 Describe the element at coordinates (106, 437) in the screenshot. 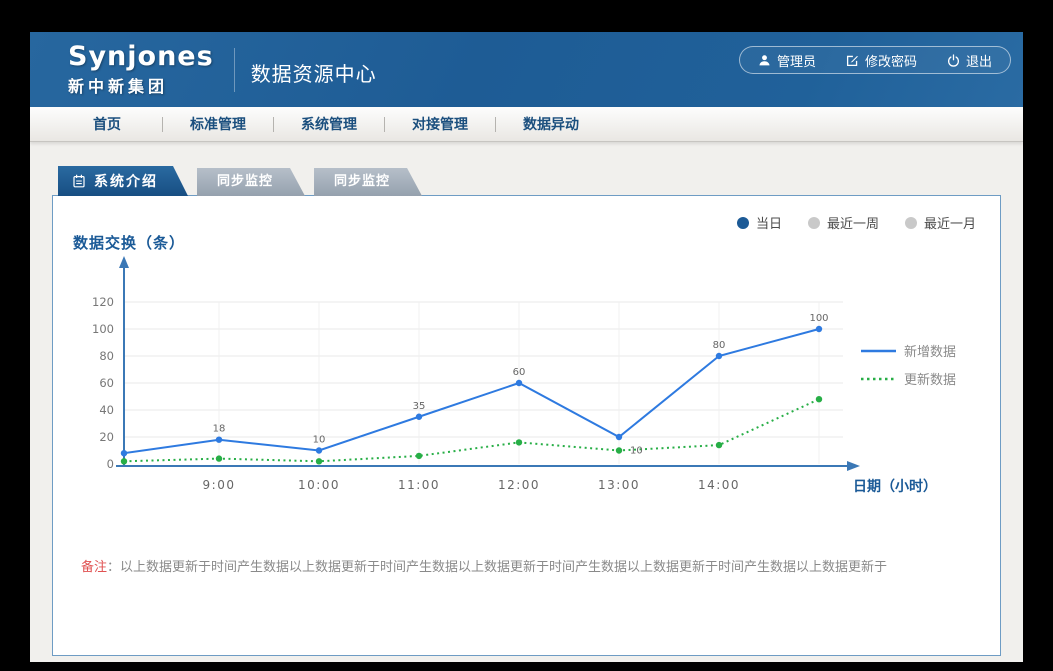

I see `y-tick-label: 20` at that location.